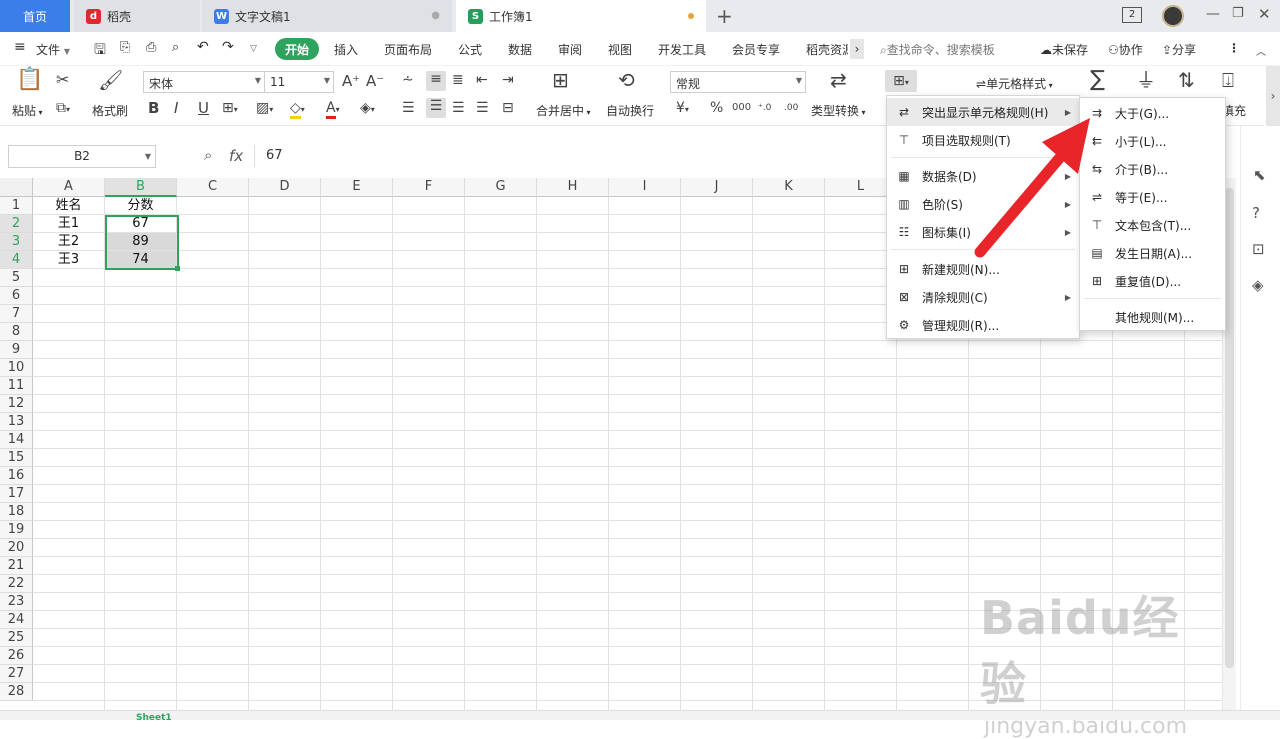 This screenshot has height=739, width=1280. Describe the element at coordinates (620, 49) in the screenshot. I see `menu-view: 视图` at that location.